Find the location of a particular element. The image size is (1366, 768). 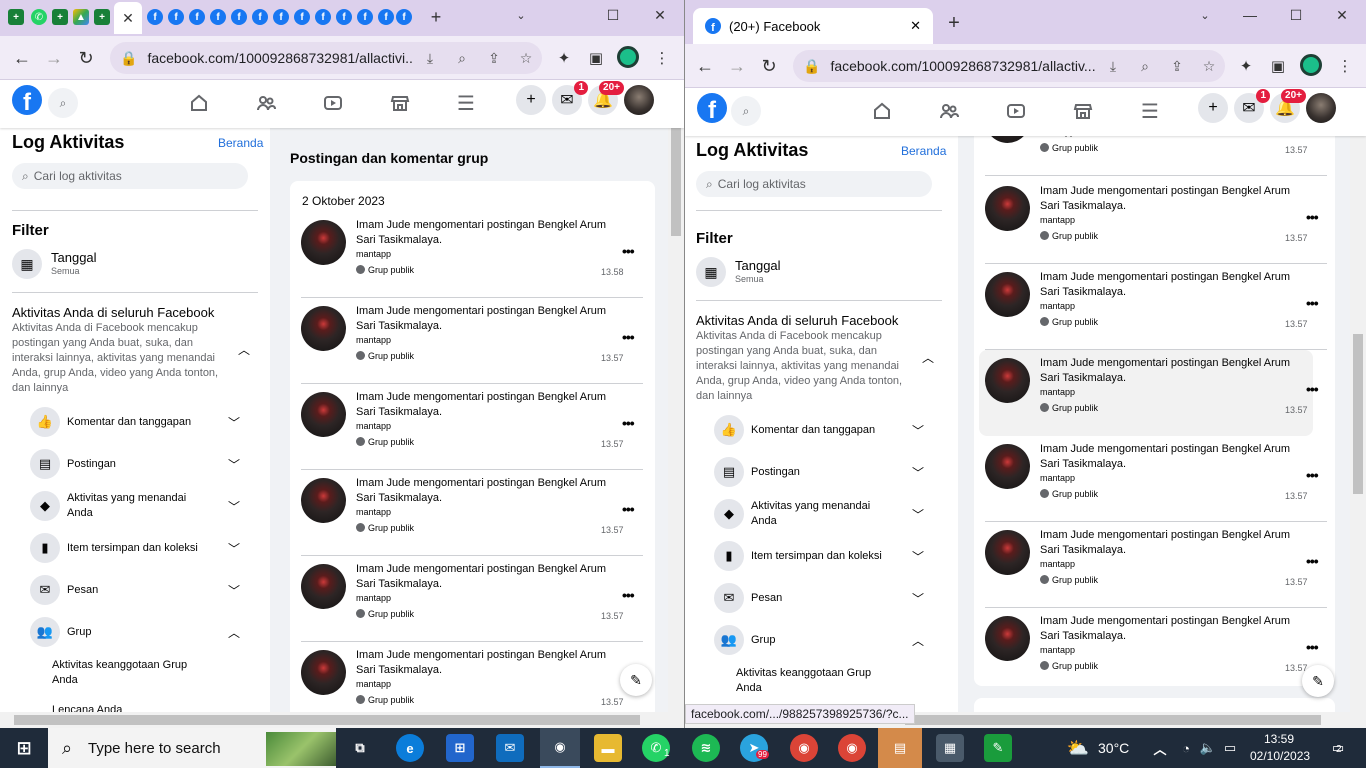

zoom-icon: ⌕ is located at coordinates (1145, 66).